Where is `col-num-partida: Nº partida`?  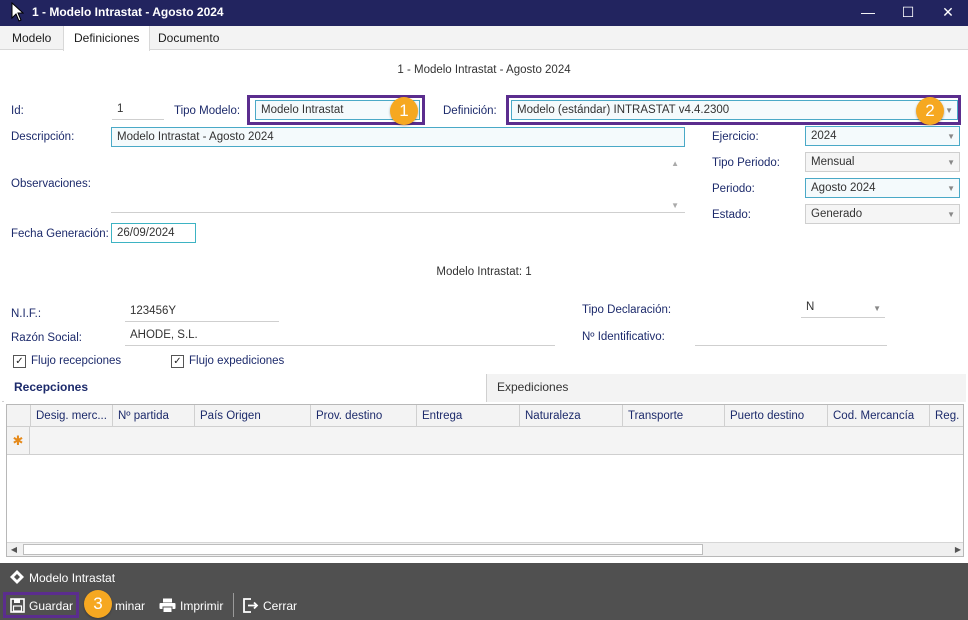 col-num-partida: Nº partida is located at coordinates (153, 416).